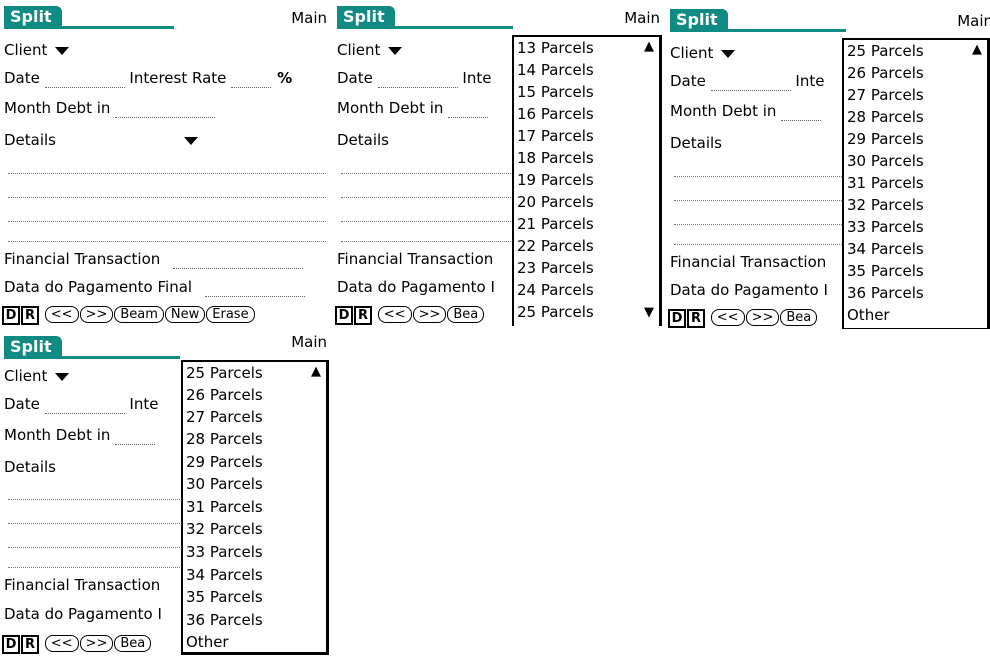 Image resolution: width=990 pixels, height=657 pixels. Describe the element at coordinates (139, 314) in the screenshot. I see `beam-button: Beam` at that location.